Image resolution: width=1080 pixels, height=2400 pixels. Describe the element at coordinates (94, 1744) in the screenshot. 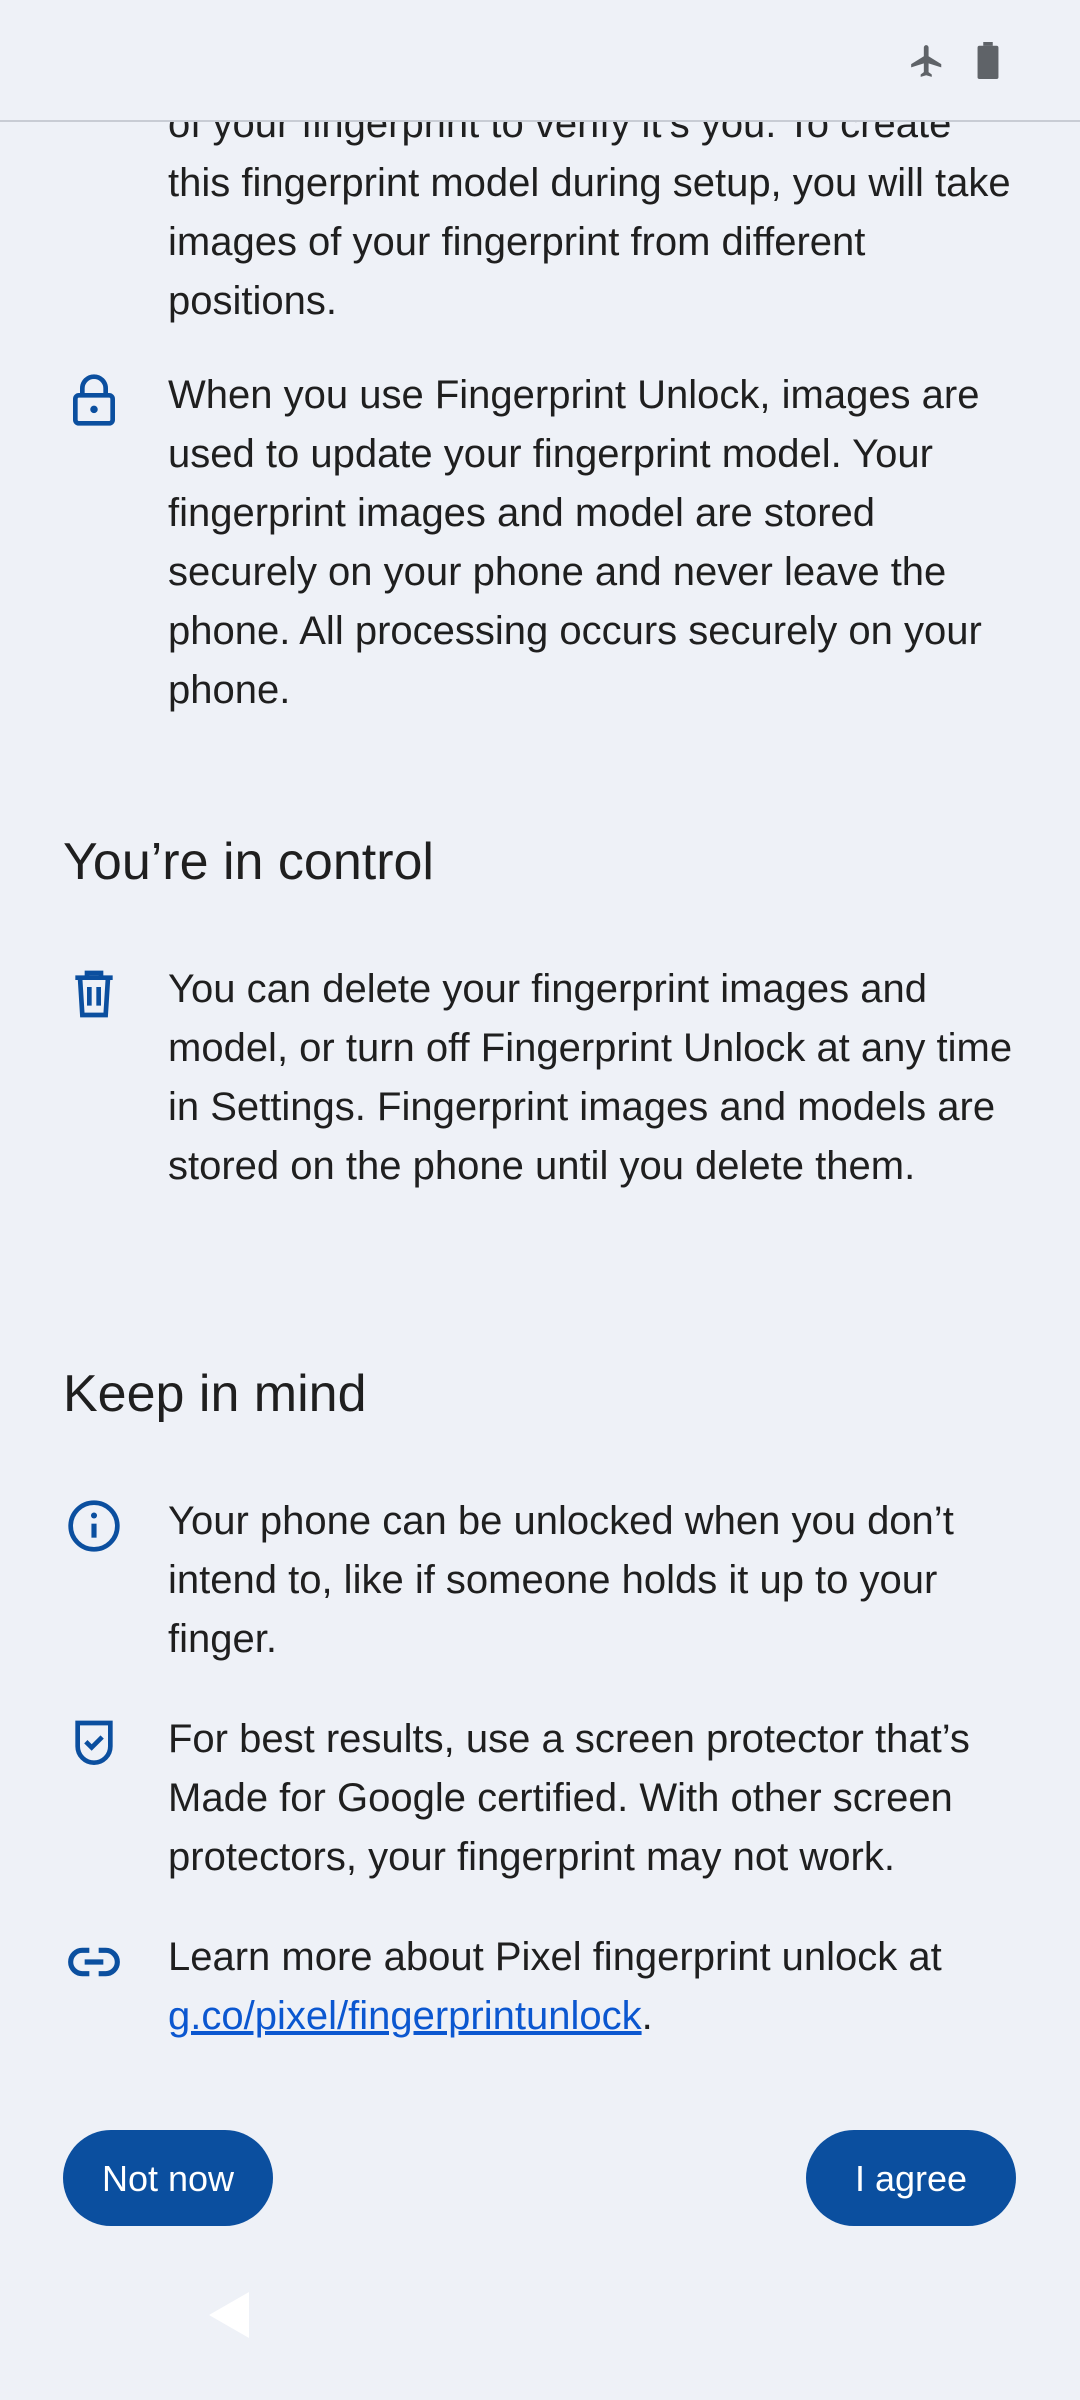

I see `shield-check-icon` at that location.